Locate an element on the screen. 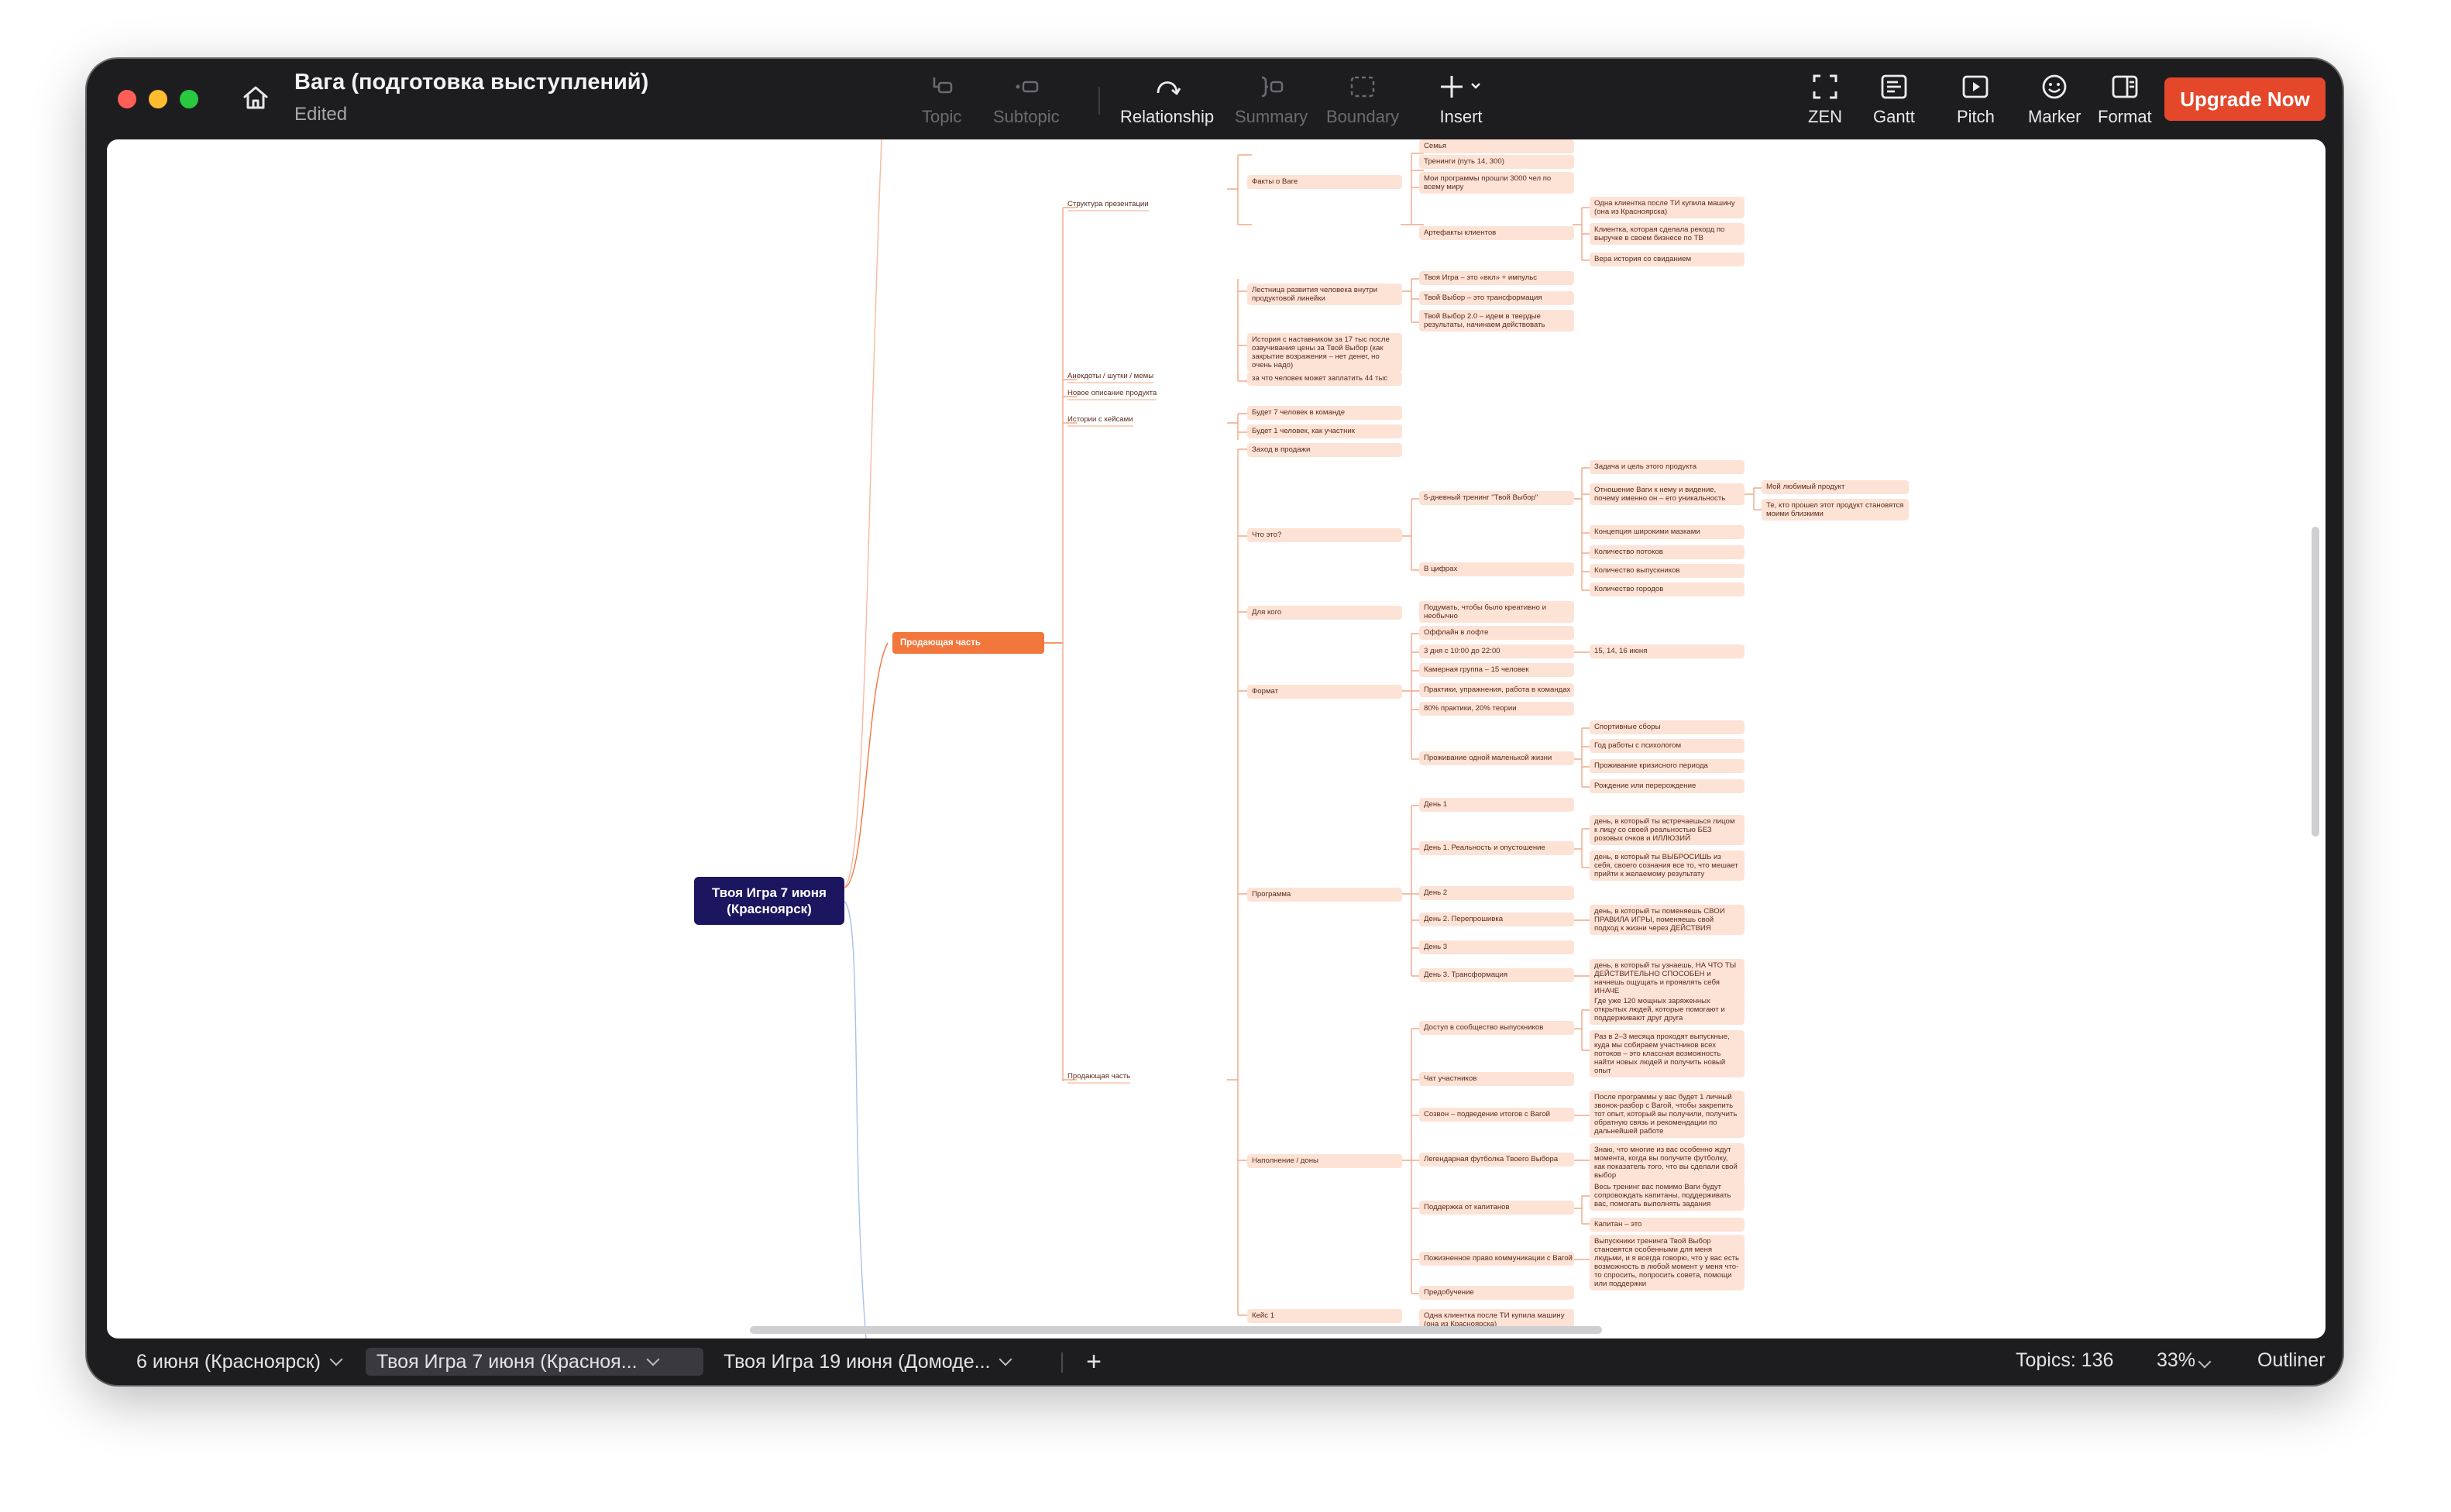 Image resolution: width=2451 pixels, height=1512 pixels. topic-pre-training: Предобучение is located at coordinates (1496, 1293).